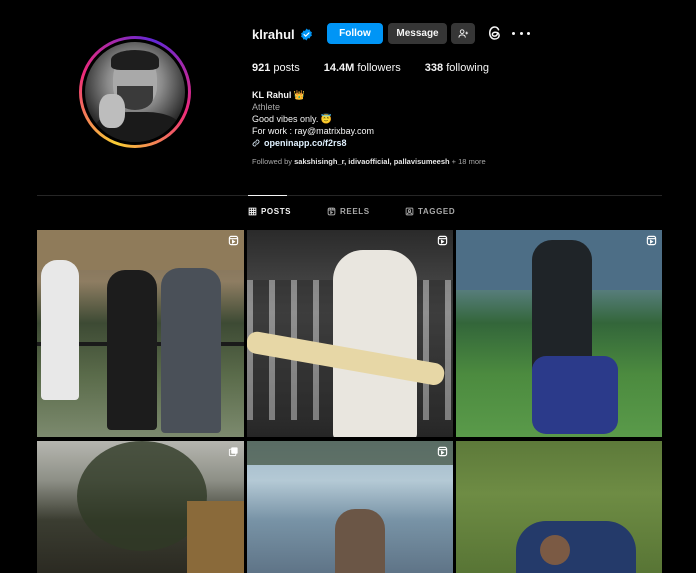  What do you see at coordinates (495, 33) in the screenshot?
I see `threads-icon` at bounding box center [495, 33].